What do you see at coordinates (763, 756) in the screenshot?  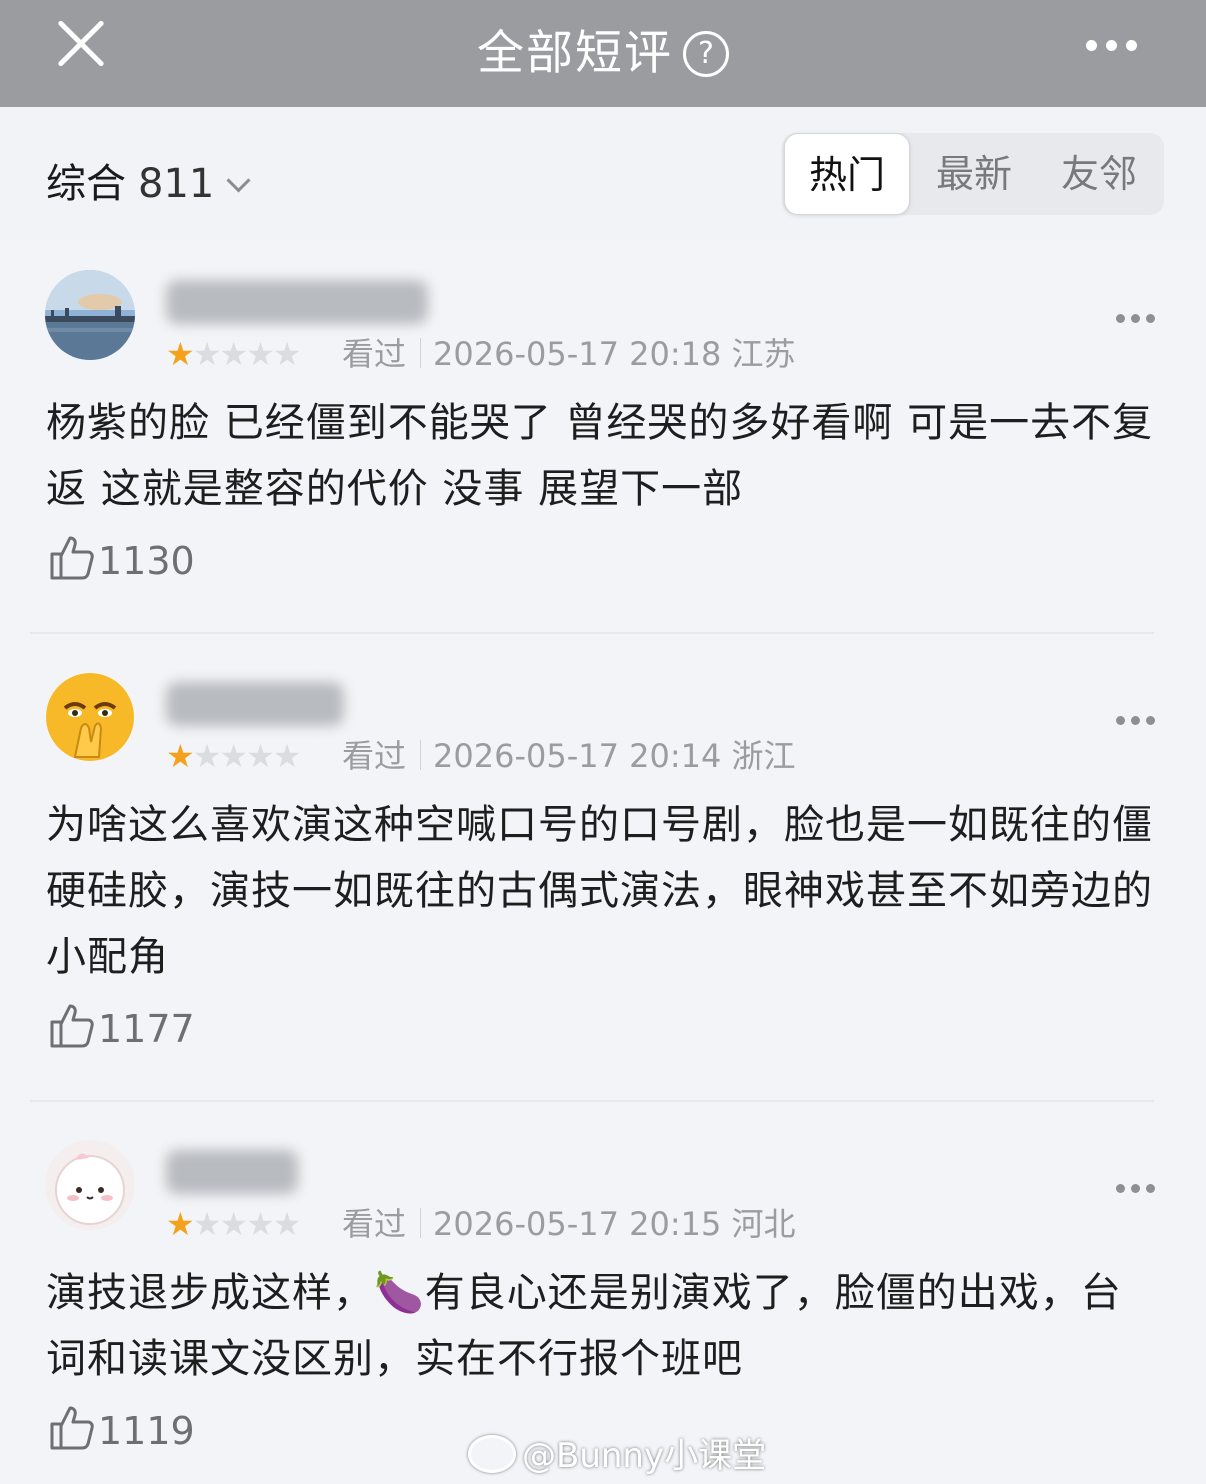 I see `review-location: 浙江` at bounding box center [763, 756].